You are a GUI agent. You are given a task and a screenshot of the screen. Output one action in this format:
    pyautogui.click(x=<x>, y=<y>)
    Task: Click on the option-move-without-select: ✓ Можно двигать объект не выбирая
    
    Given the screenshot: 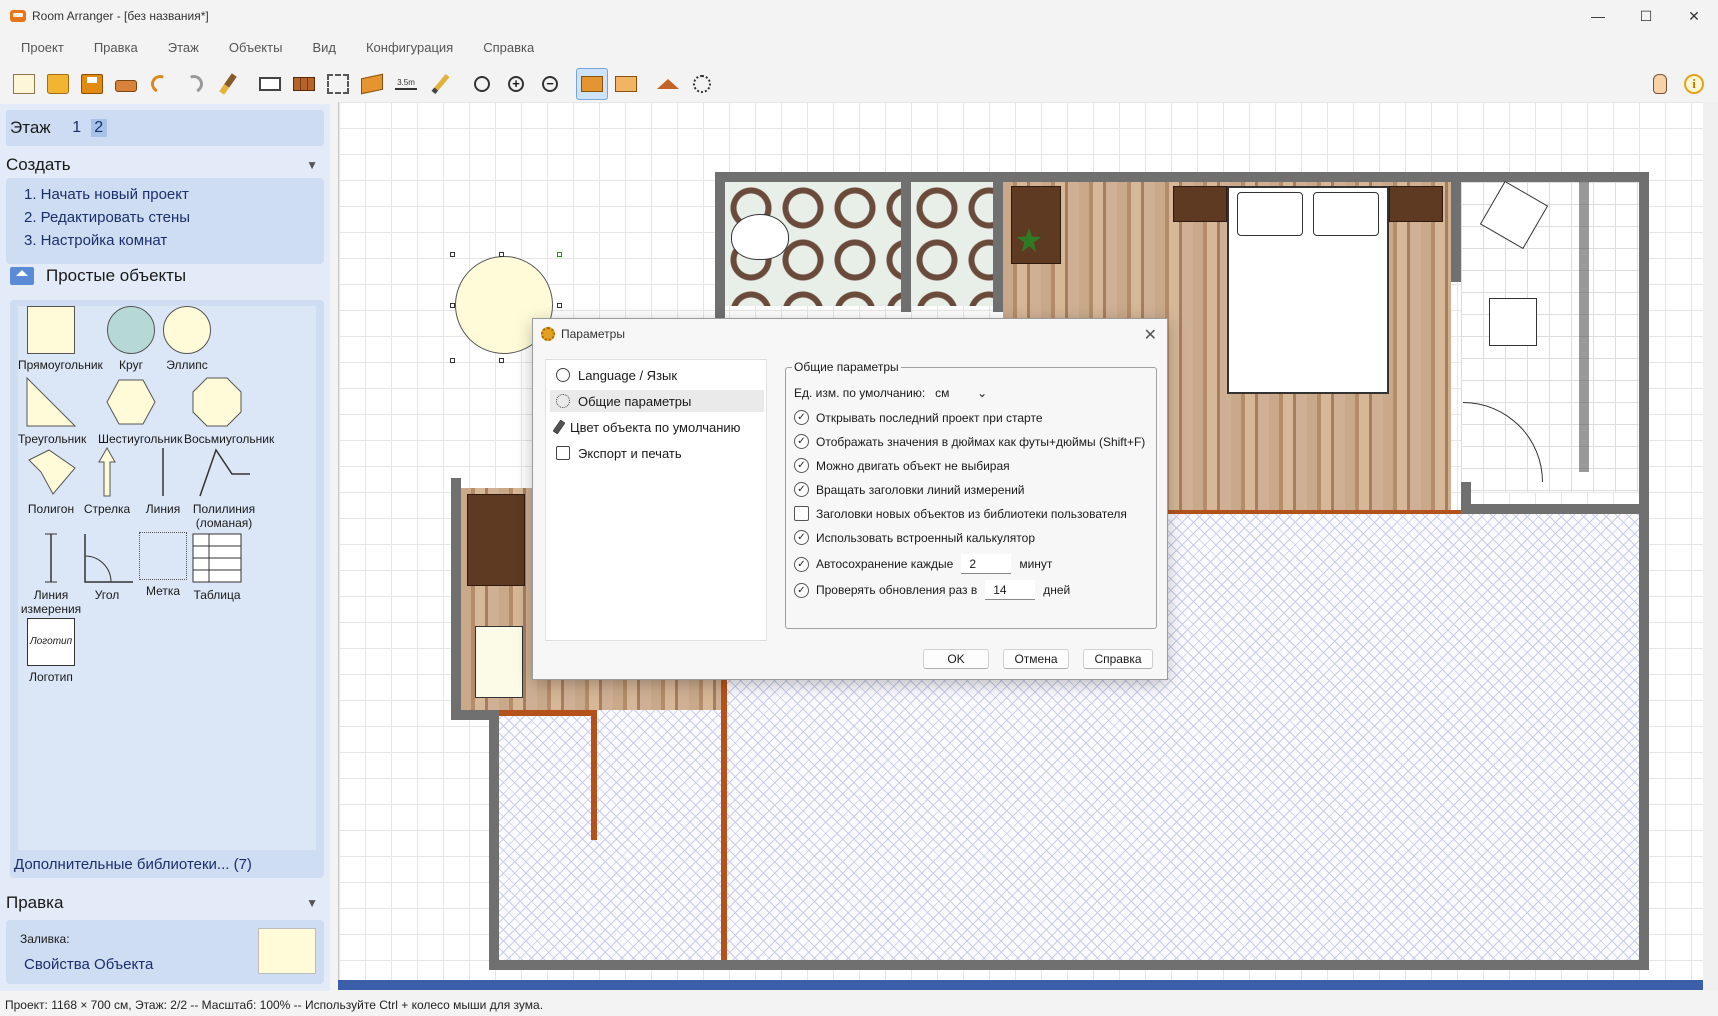 What is the action you would take?
    pyautogui.click(x=902, y=465)
    